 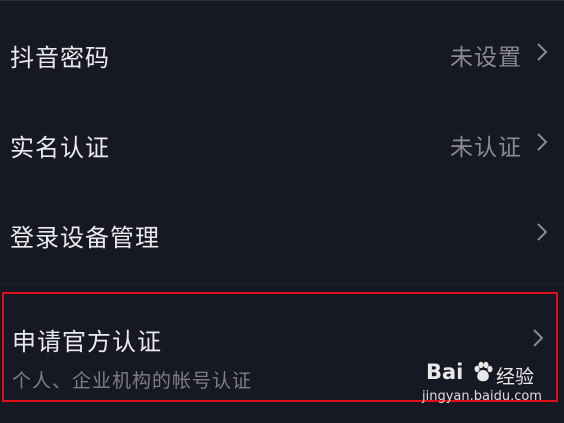 I want to click on settings-row-label: 申请官方认证, so click(x=87, y=342).